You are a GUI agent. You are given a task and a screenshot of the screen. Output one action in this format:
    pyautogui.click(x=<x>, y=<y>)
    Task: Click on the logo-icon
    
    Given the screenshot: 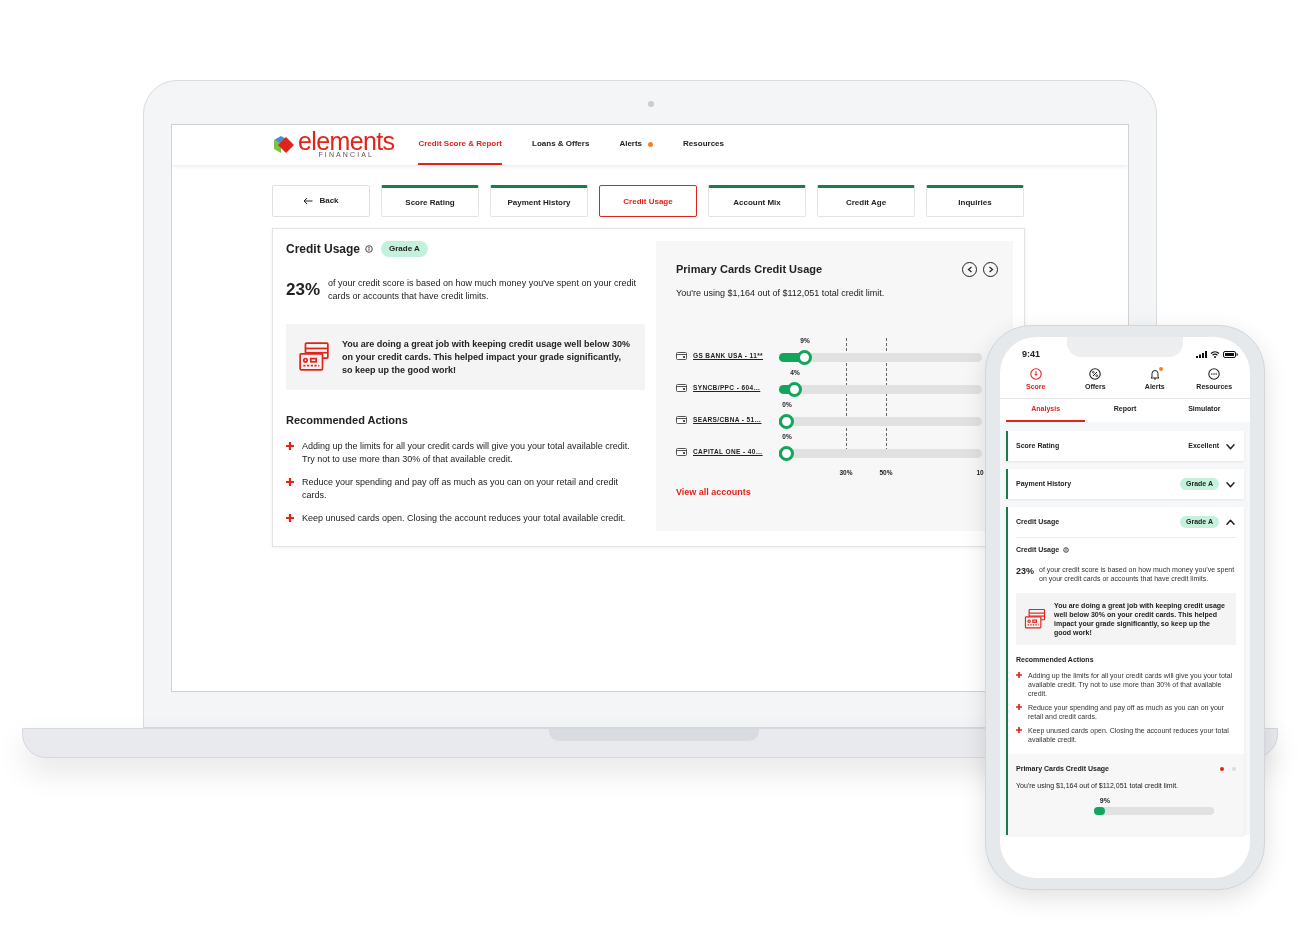 What is the action you would take?
    pyautogui.click(x=284, y=145)
    